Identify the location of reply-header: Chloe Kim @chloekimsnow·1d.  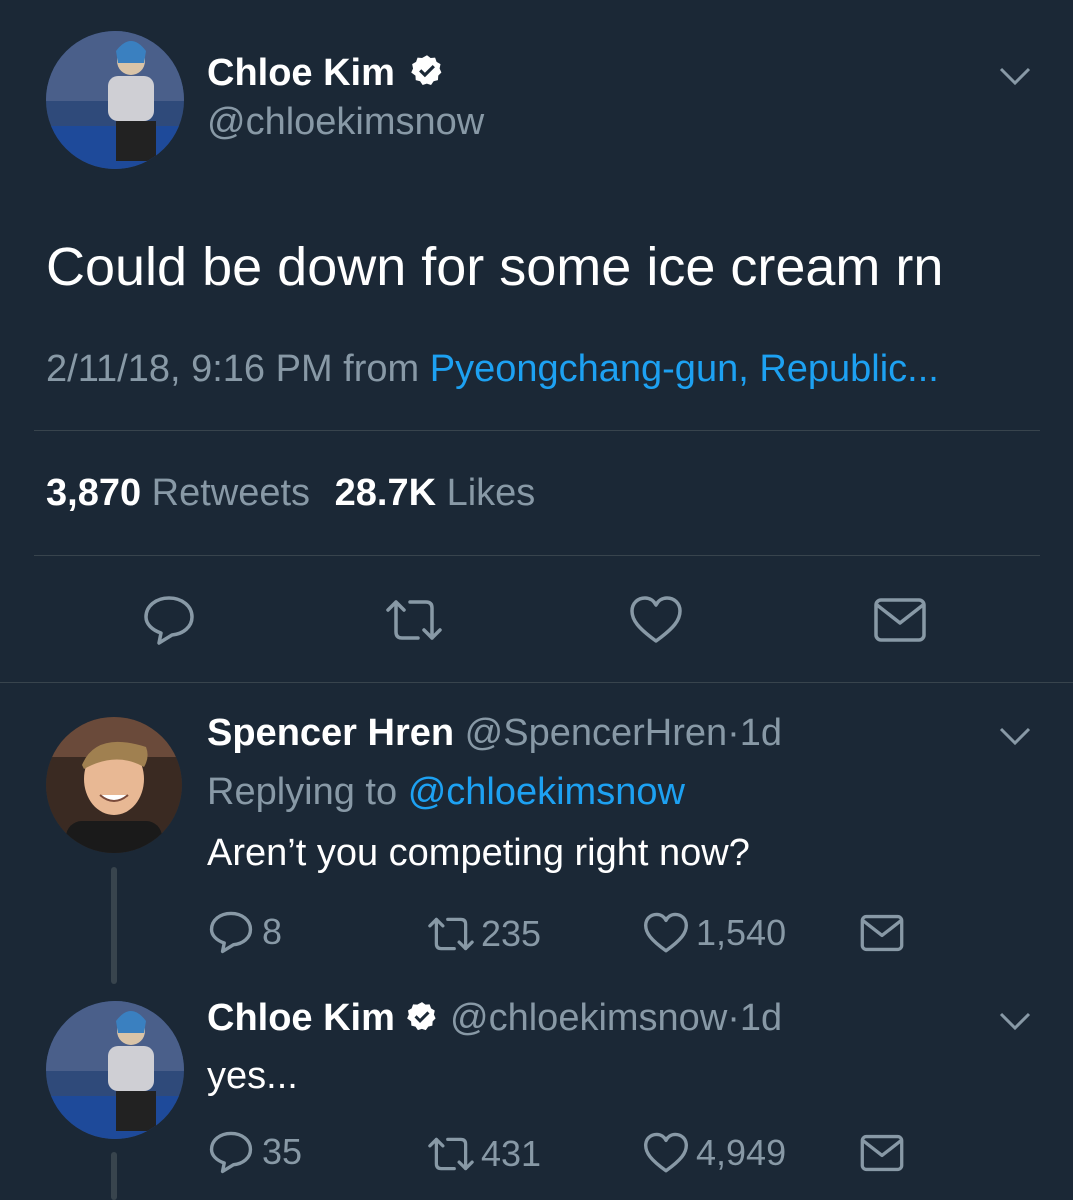
(494, 1020).